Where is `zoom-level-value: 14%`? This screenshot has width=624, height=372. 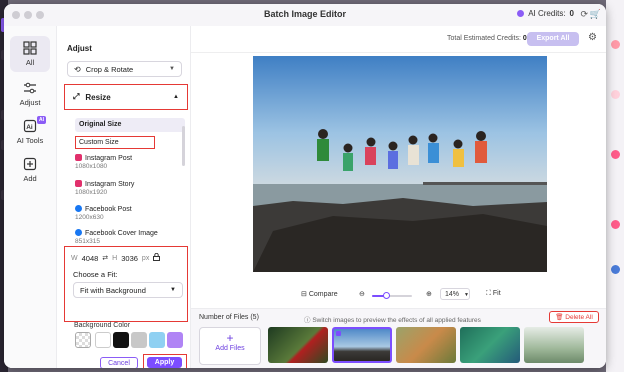
zoom-level-value: 14% is located at coordinates (452, 294).